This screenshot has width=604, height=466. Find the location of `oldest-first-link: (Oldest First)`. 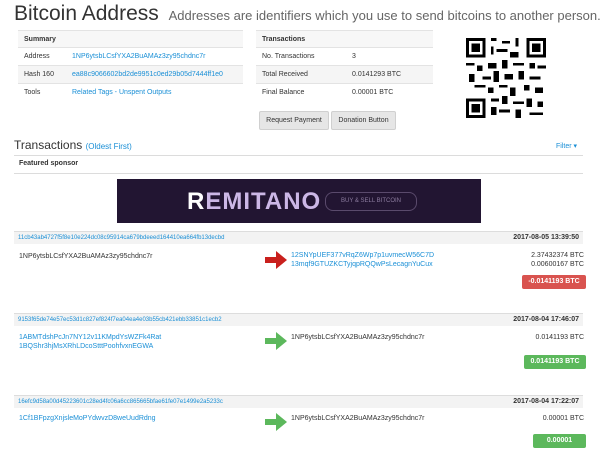

oldest-first-link: (Oldest First) is located at coordinates (109, 146).